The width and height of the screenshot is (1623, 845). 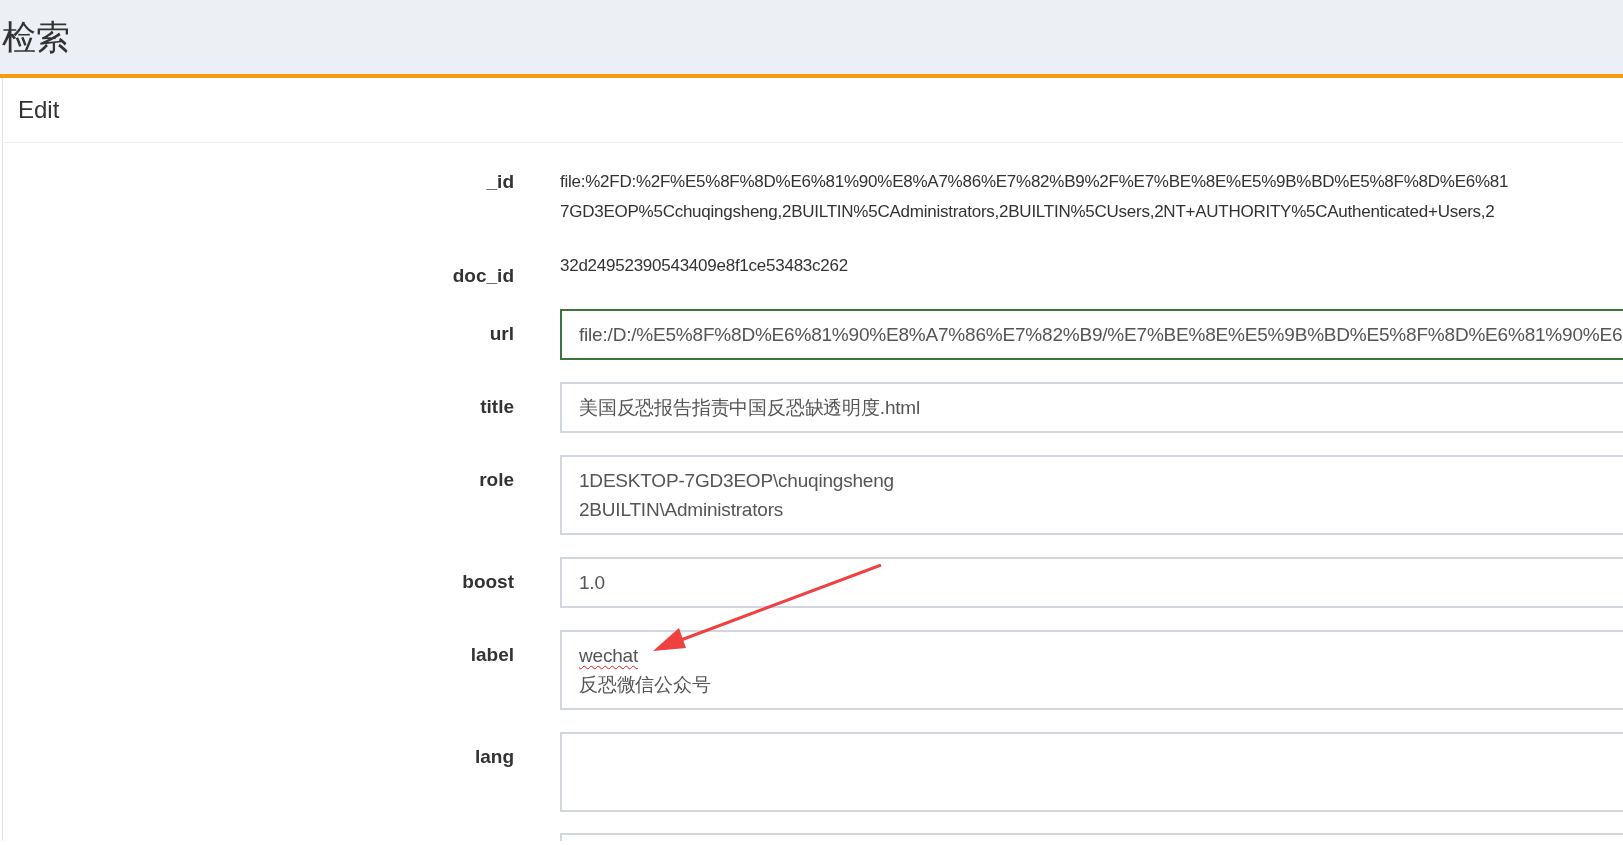 What do you see at coordinates (1034, 182) in the screenshot?
I see `field-value: file:%2FD:%2F%E5%8F%8D%E6%81%90%E8%A7%86%E7%82%B9%2F%E7%BE%8E%E5%9B%BD%E5%8F%8D%E6%81` at bounding box center [1034, 182].